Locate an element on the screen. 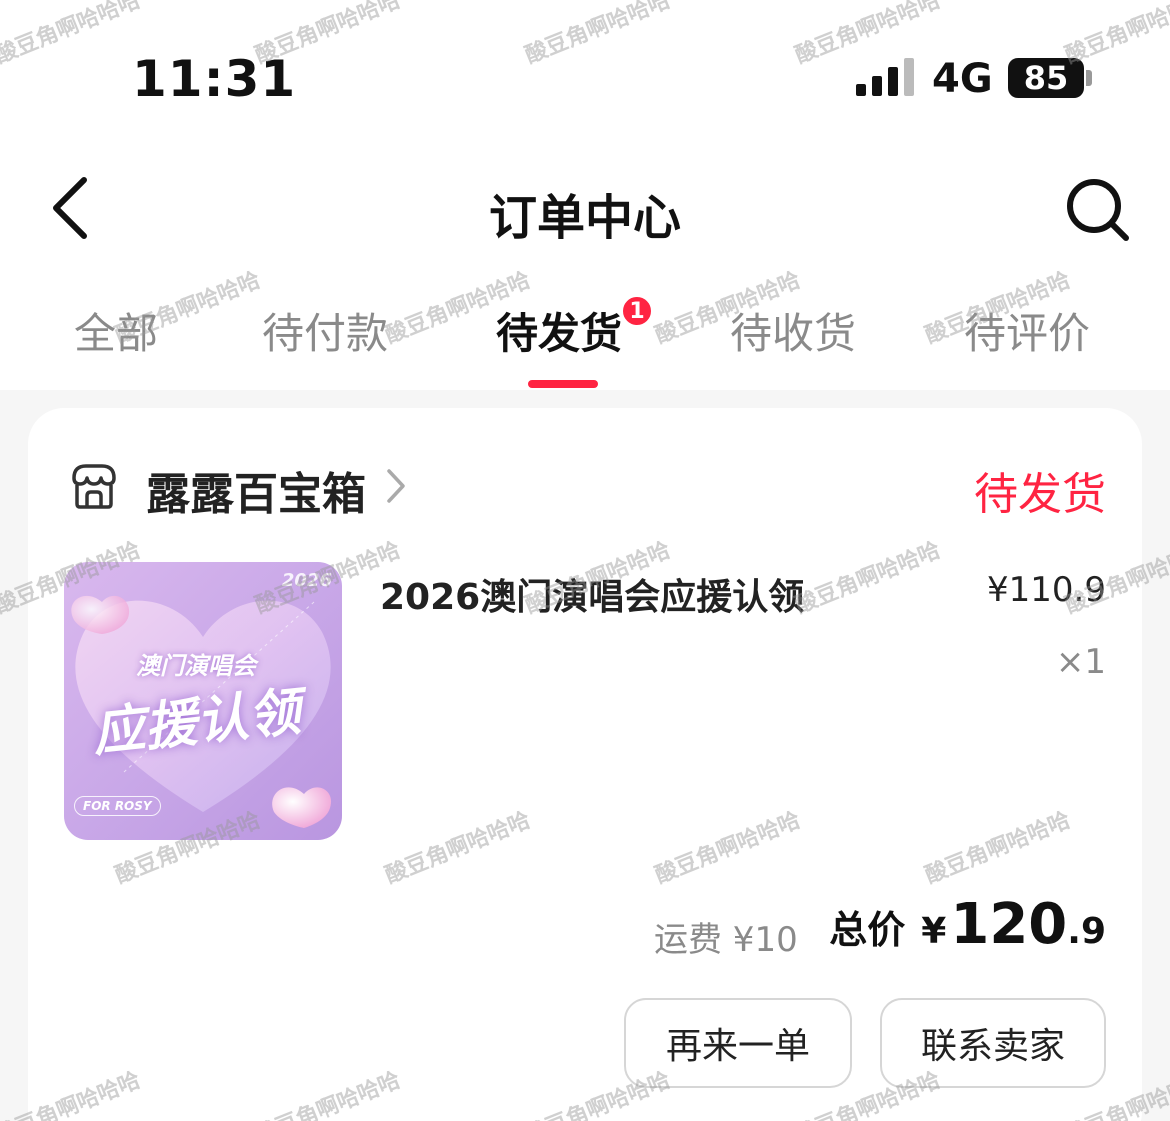 This screenshot has width=1170, height=1121. battery-icon: 85 is located at coordinates (1050, 78).